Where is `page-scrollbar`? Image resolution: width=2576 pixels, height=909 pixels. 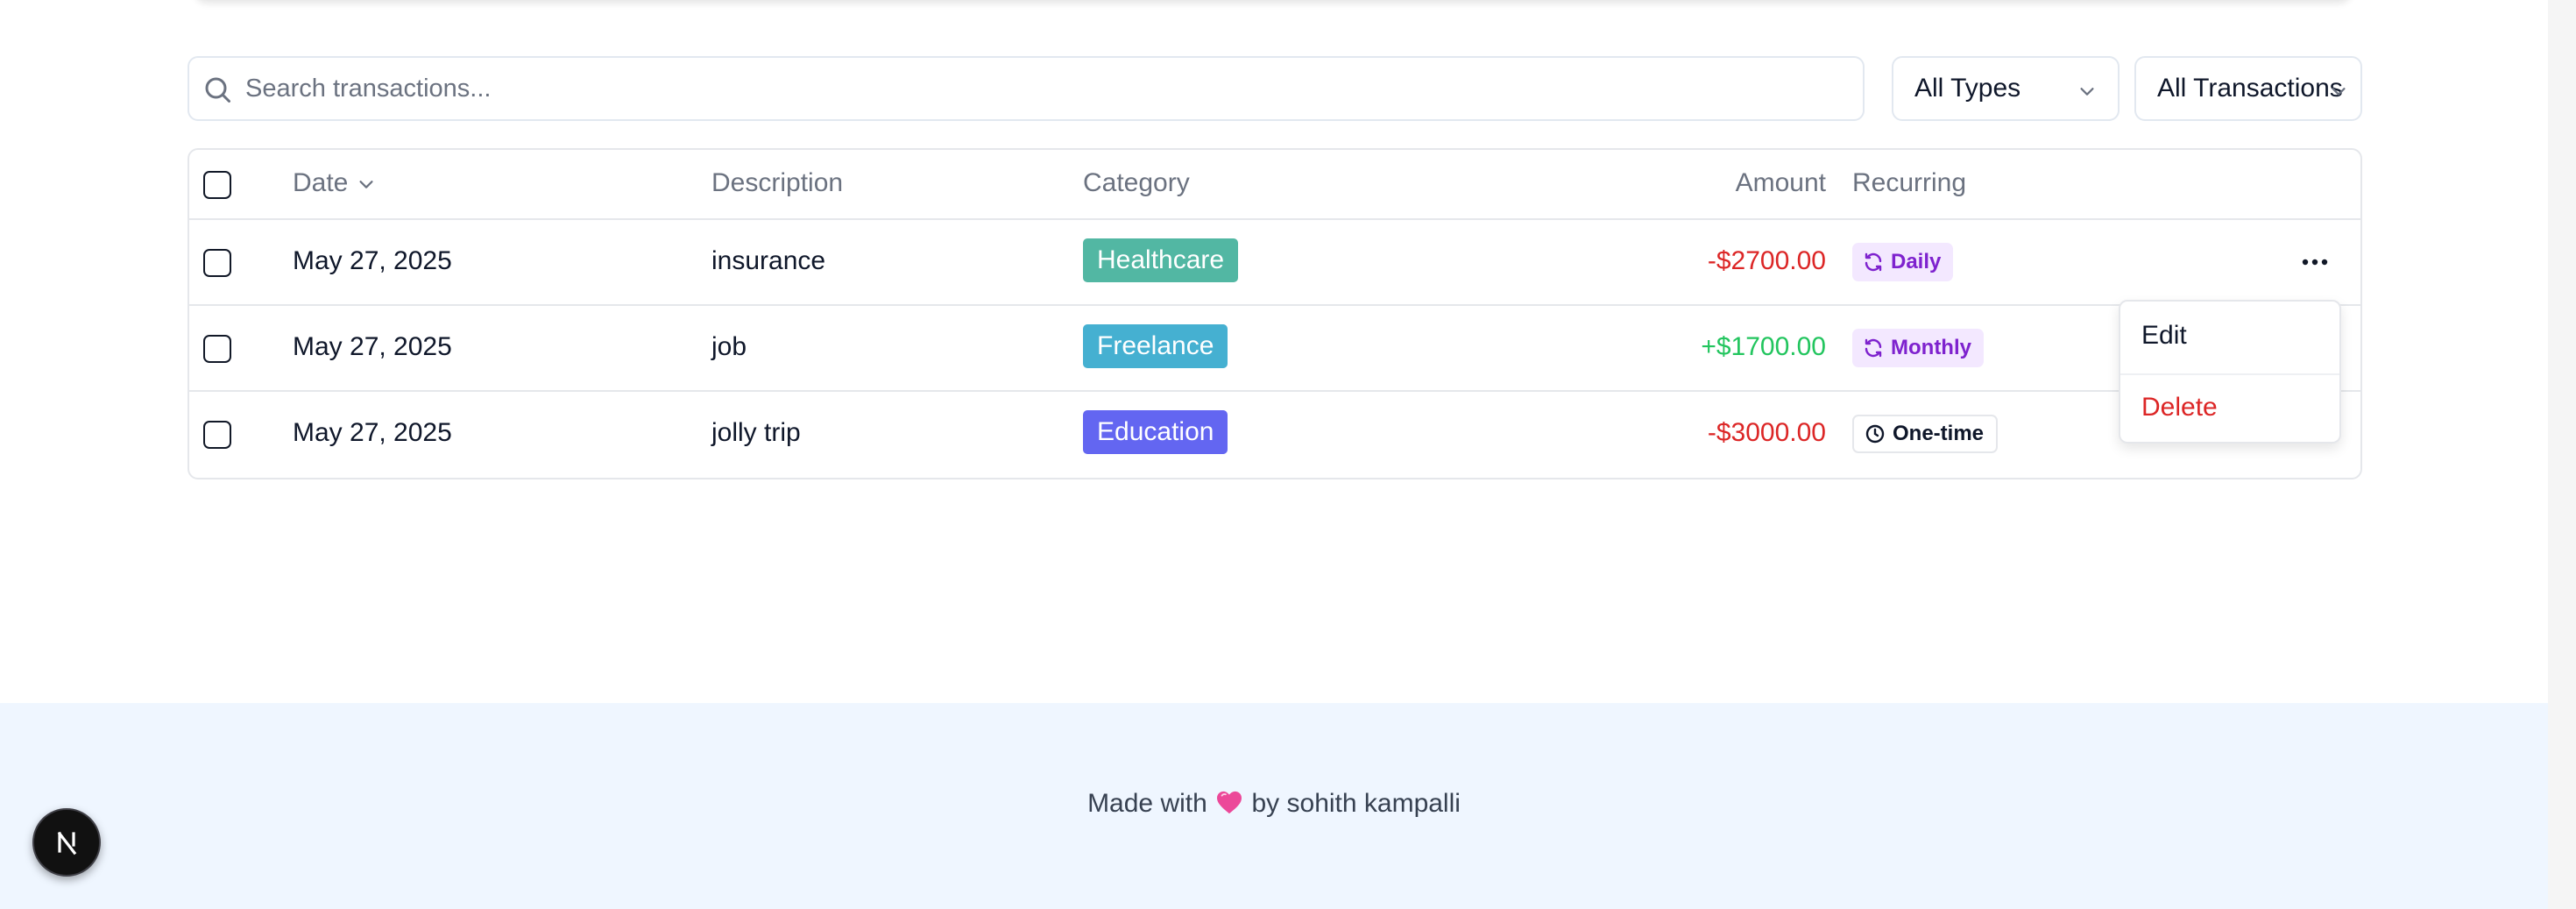 page-scrollbar is located at coordinates (2562, 454).